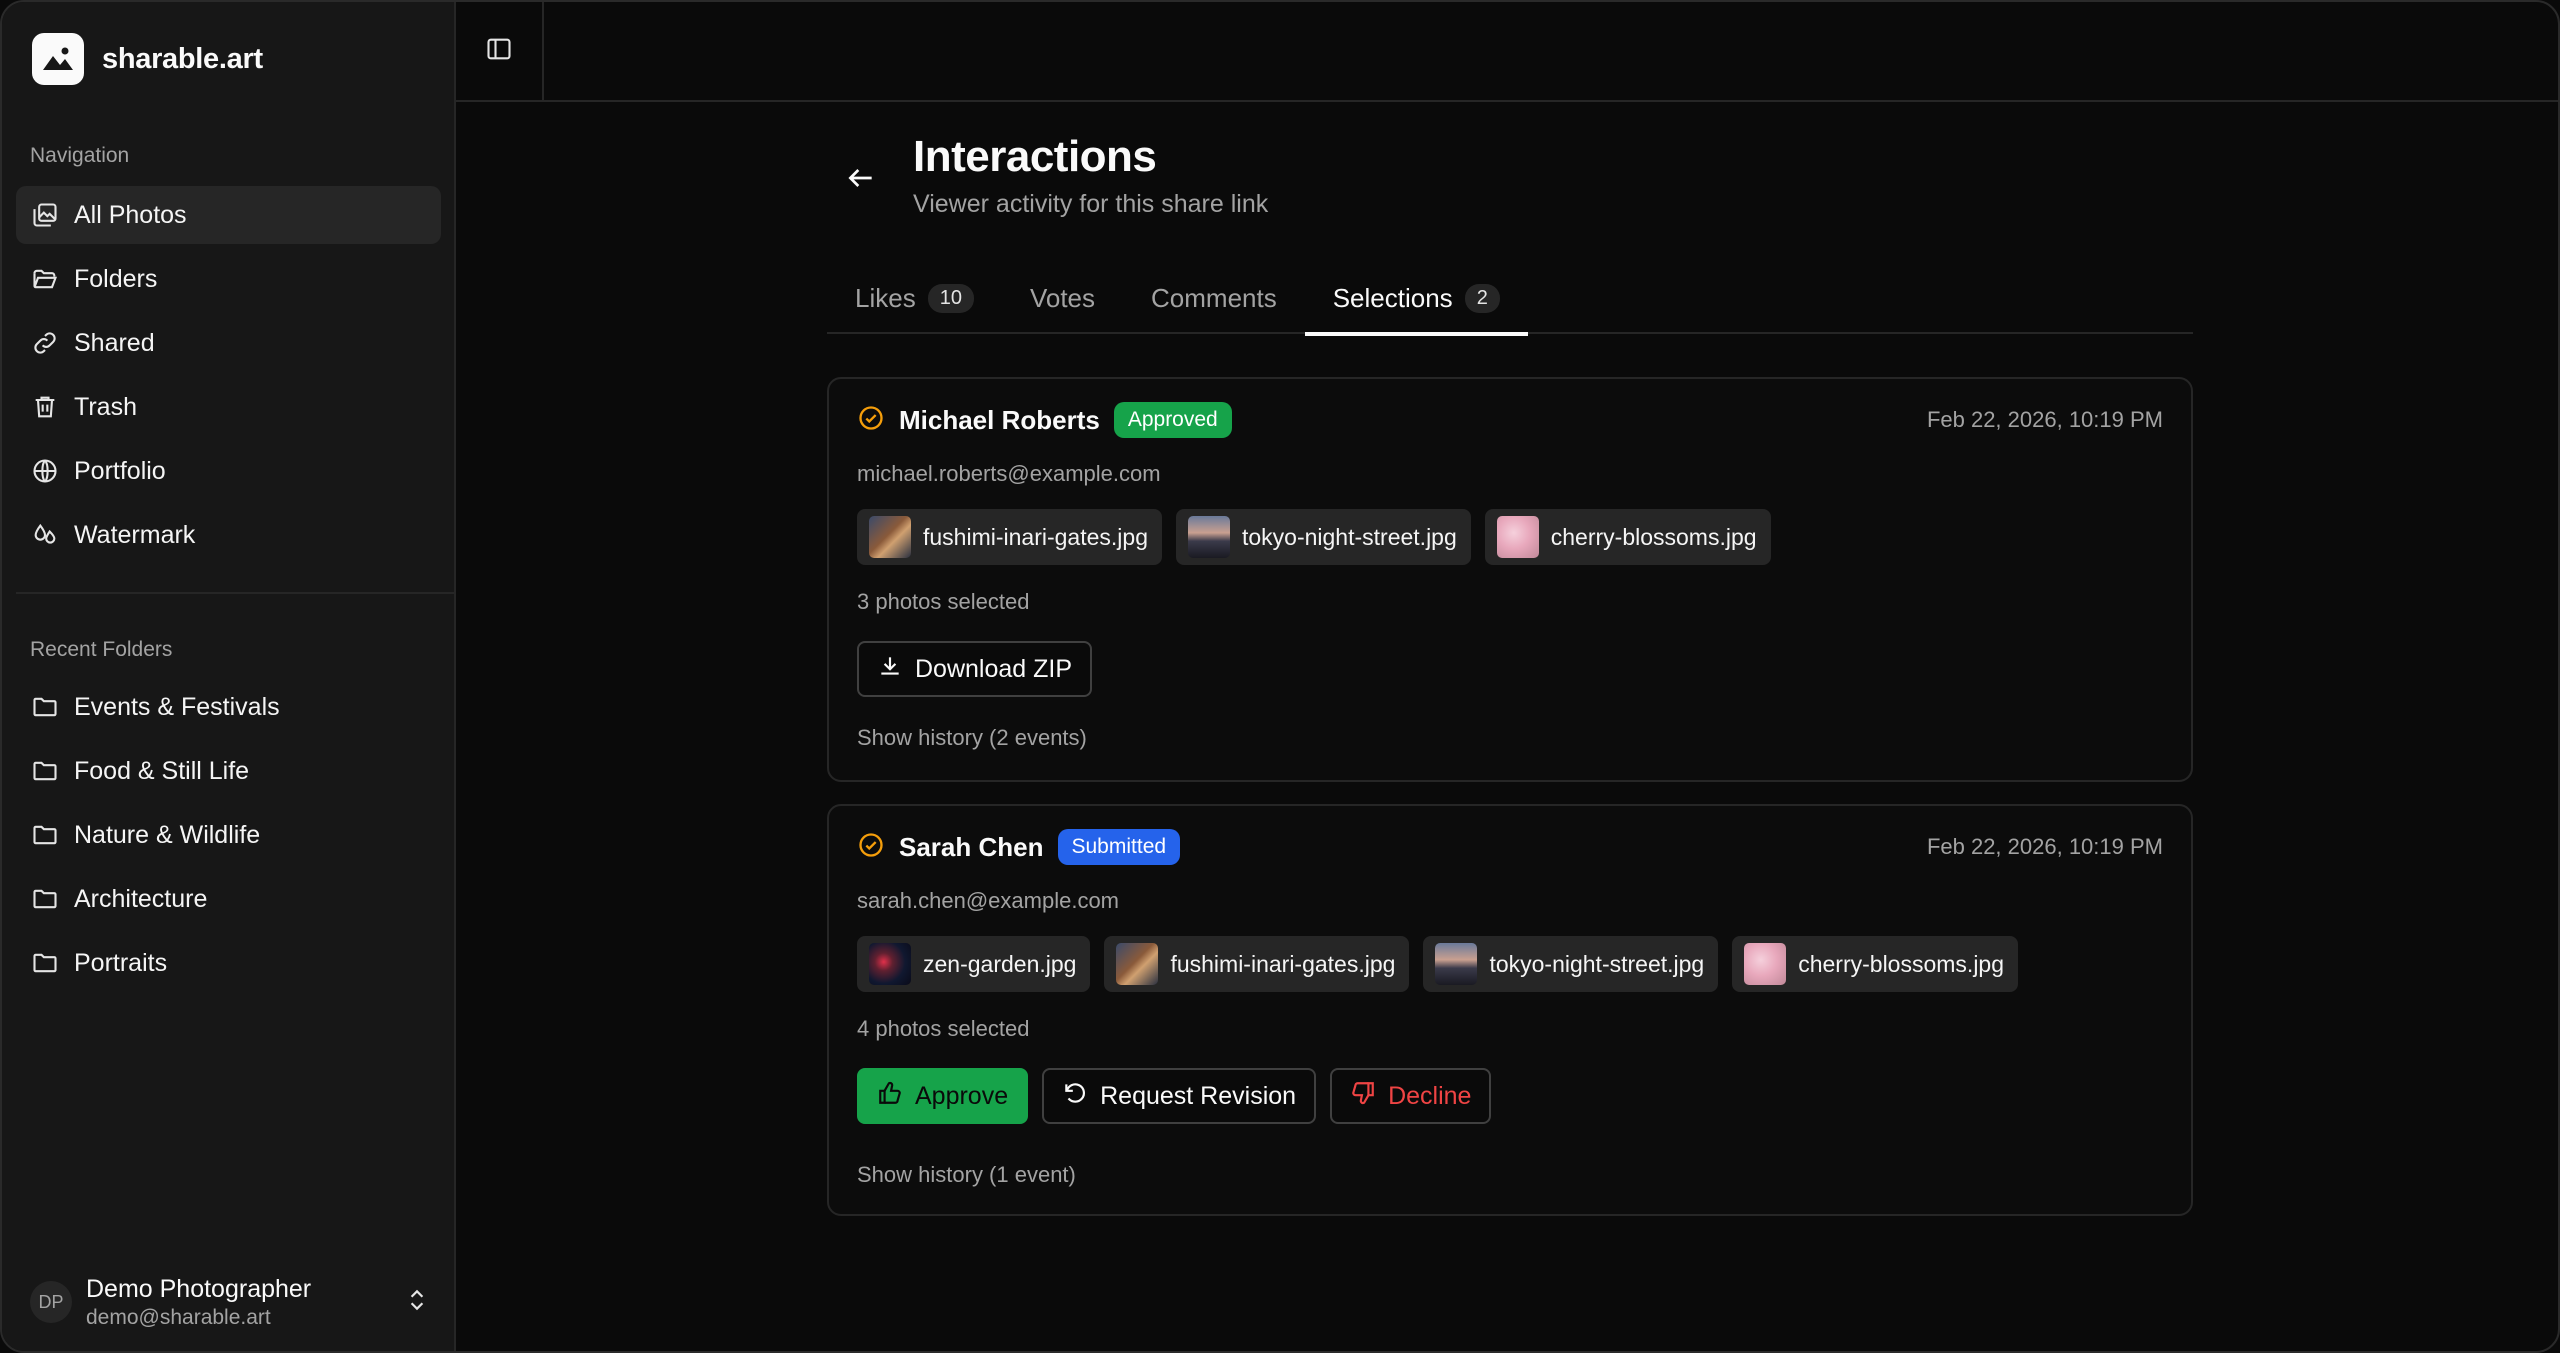 This screenshot has width=2560, height=1353. I want to click on folder-open-icon, so click(45, 279).